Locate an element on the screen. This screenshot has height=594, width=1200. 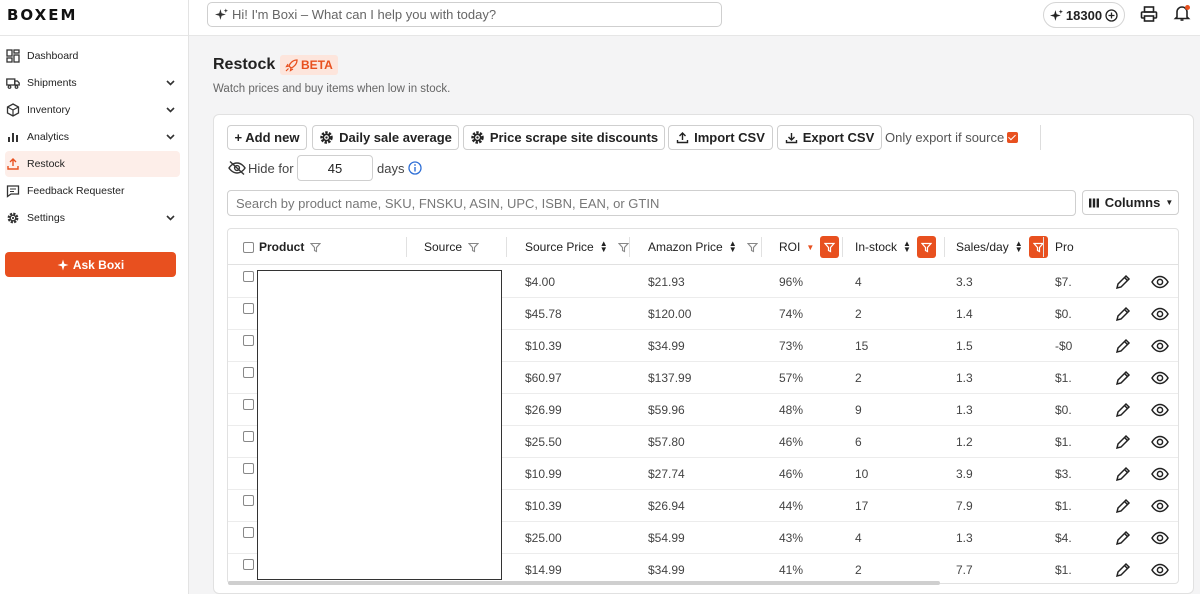
header-source-price: Source Price ▲ ▼ is located at coordinates (577, 247).